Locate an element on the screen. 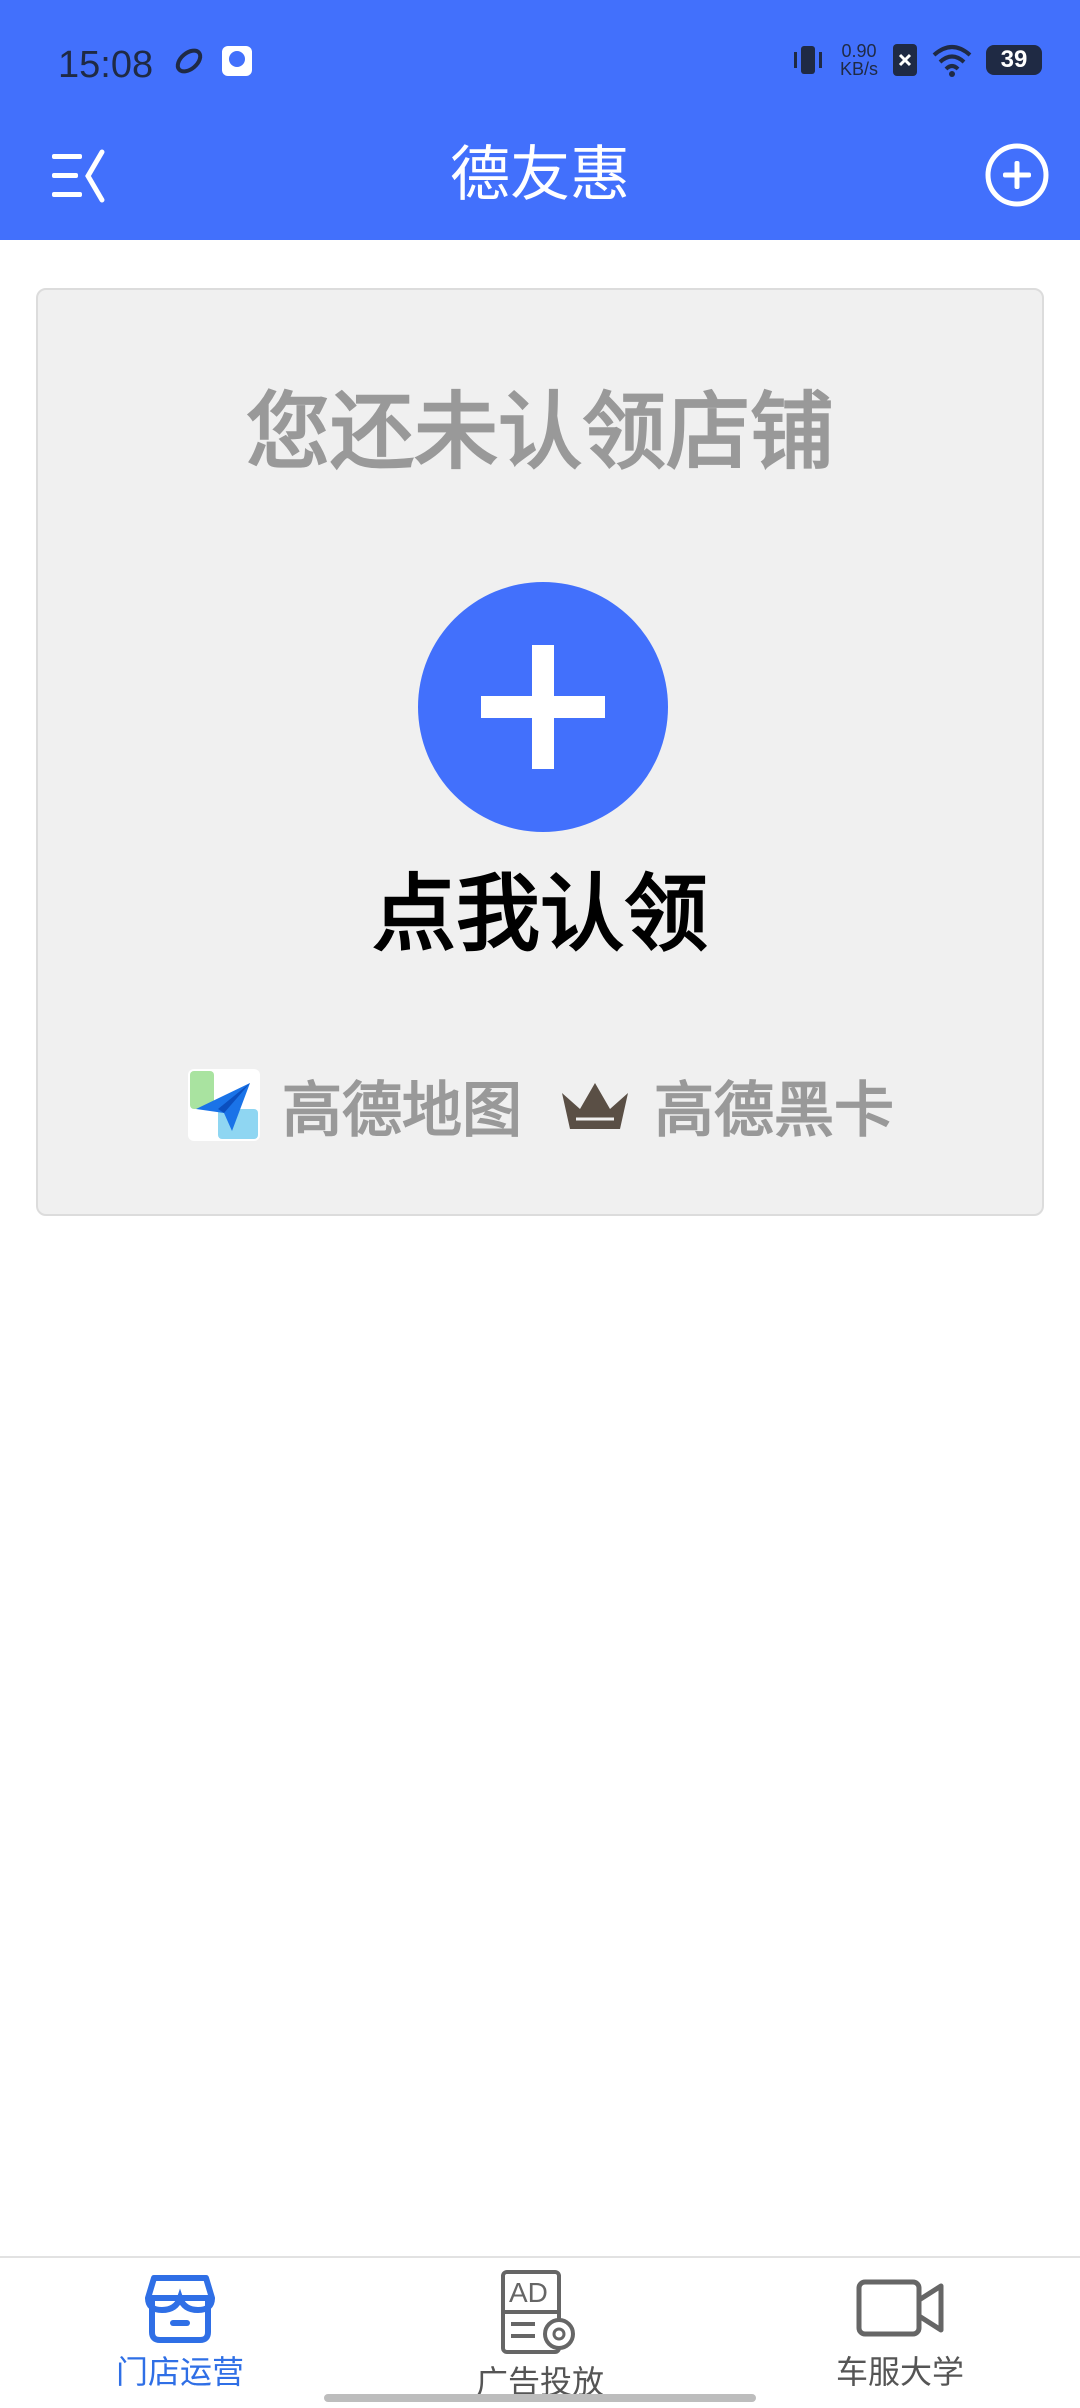 The width and height of the screenshot is (1080, 2408). claim-button is located at coordinates (543, 707).